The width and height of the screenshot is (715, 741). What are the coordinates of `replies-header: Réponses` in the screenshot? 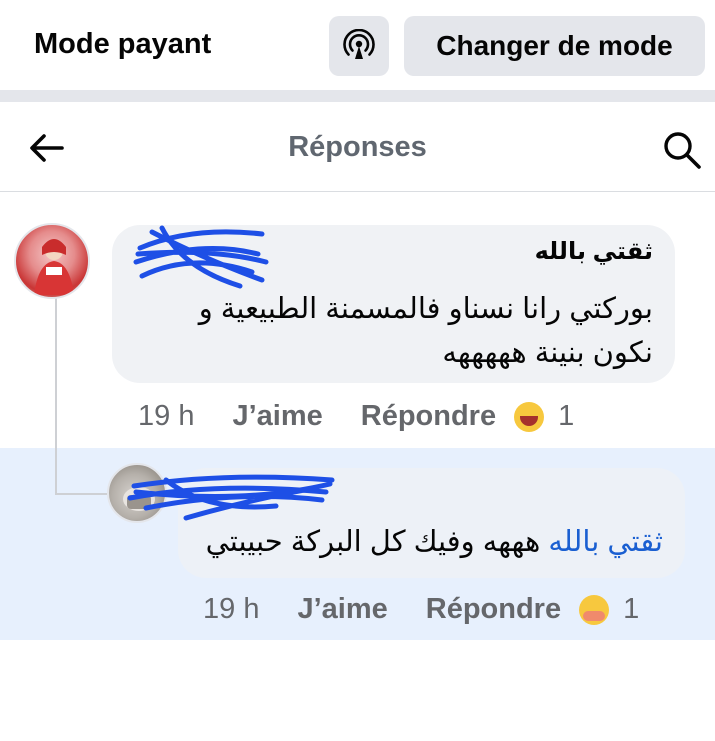 It's located at (357, 147).